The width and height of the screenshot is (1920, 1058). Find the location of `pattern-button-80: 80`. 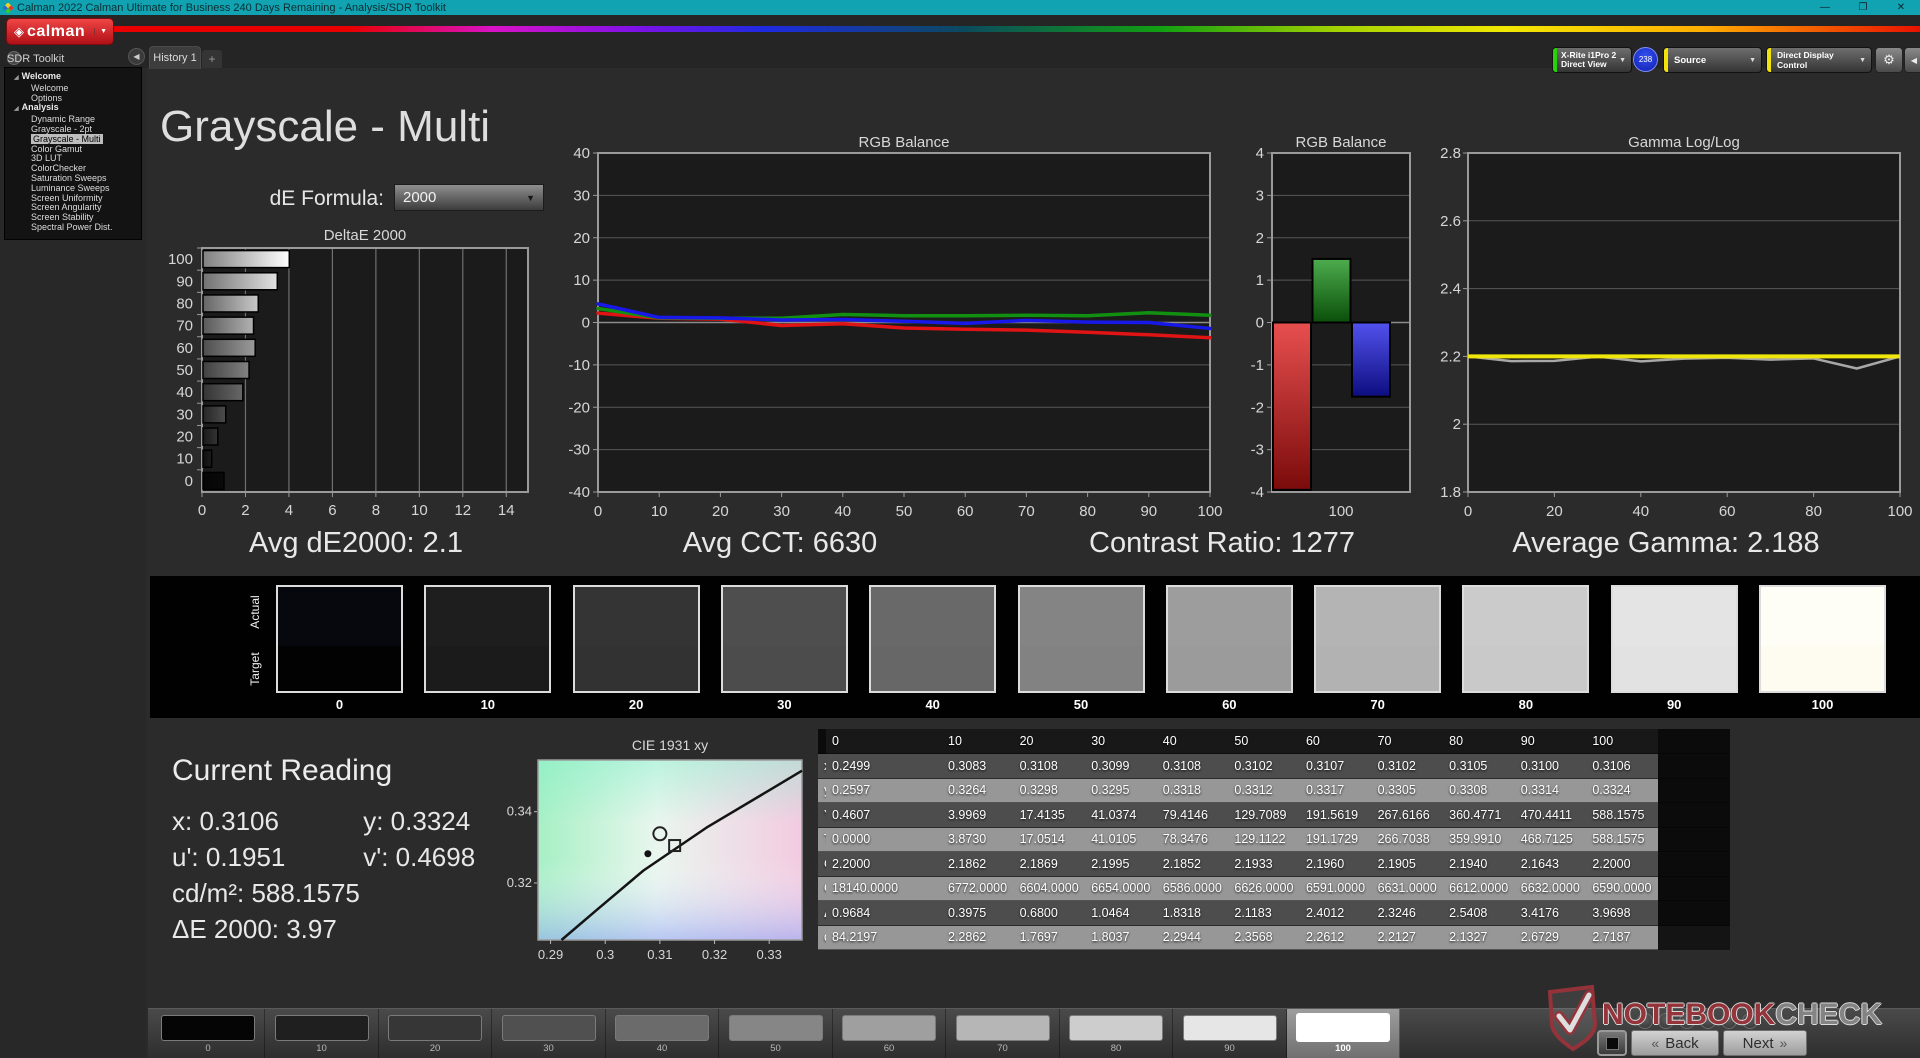

pattern-button-80: 80 is located at coordinates (1116, 1033).